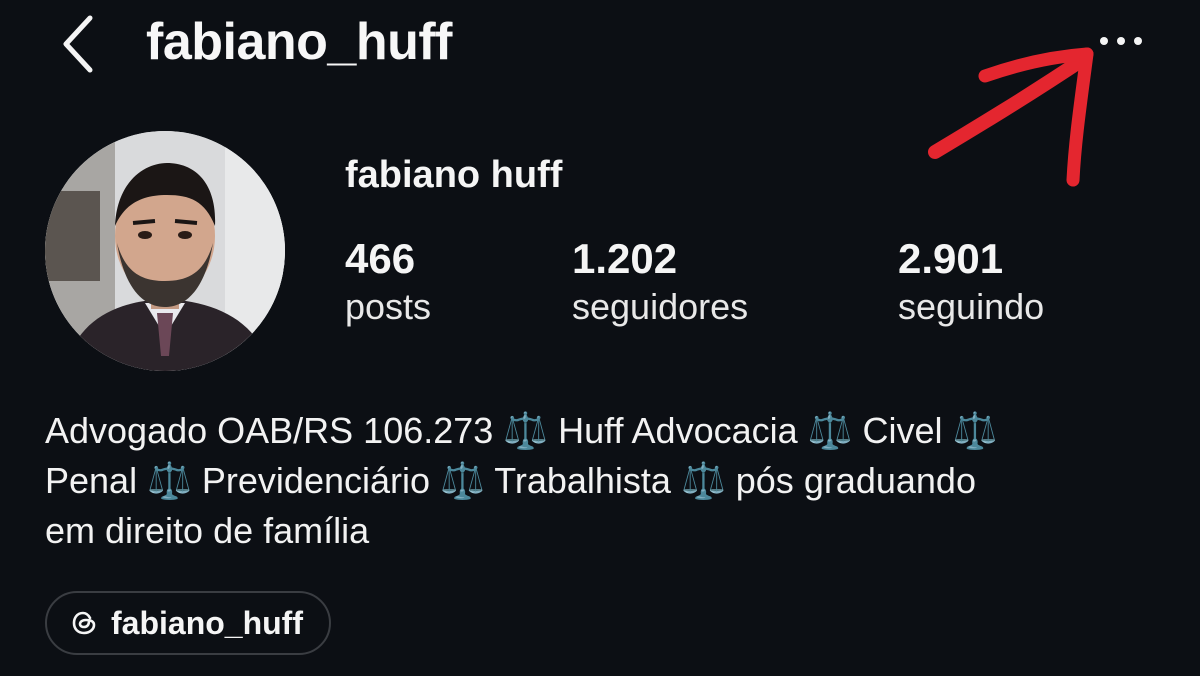  Describe the element at coordinates (454, 175) in the screenshot. I see `profile-display-name: fabiano huff` at that location.